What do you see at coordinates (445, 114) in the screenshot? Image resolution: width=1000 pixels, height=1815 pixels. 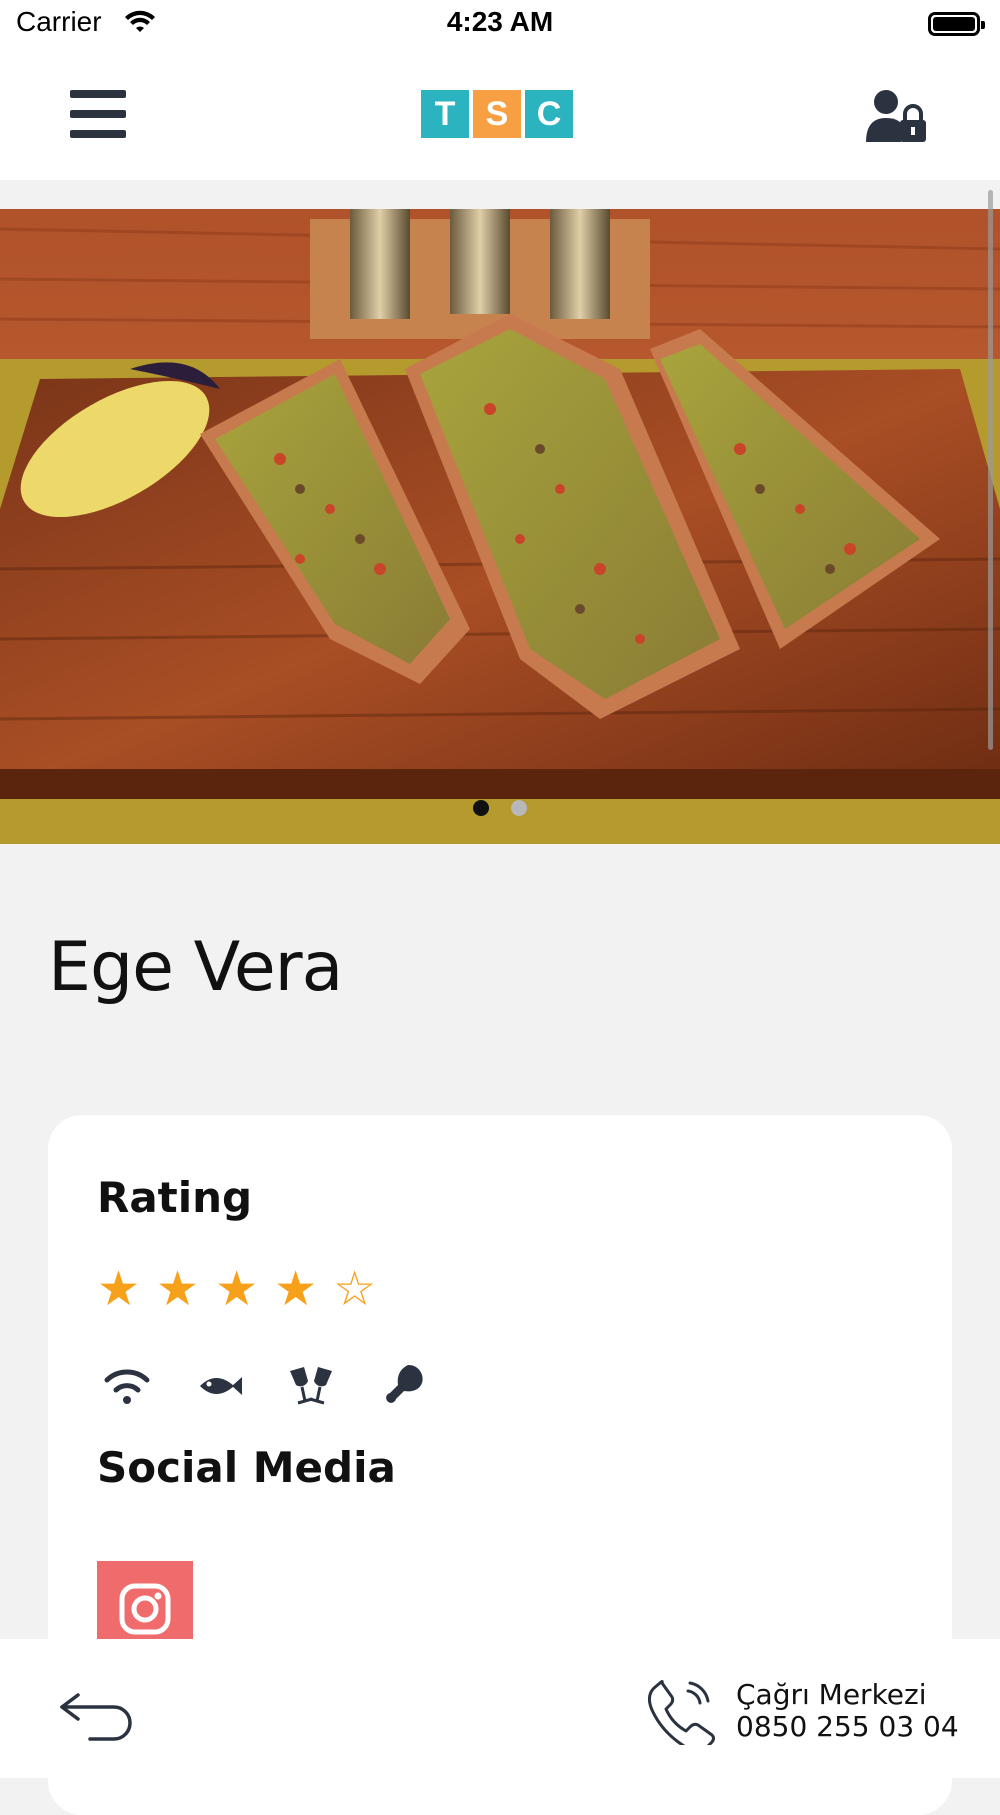 I see `logo-tile-t: T` at bounding box center [445, 114].